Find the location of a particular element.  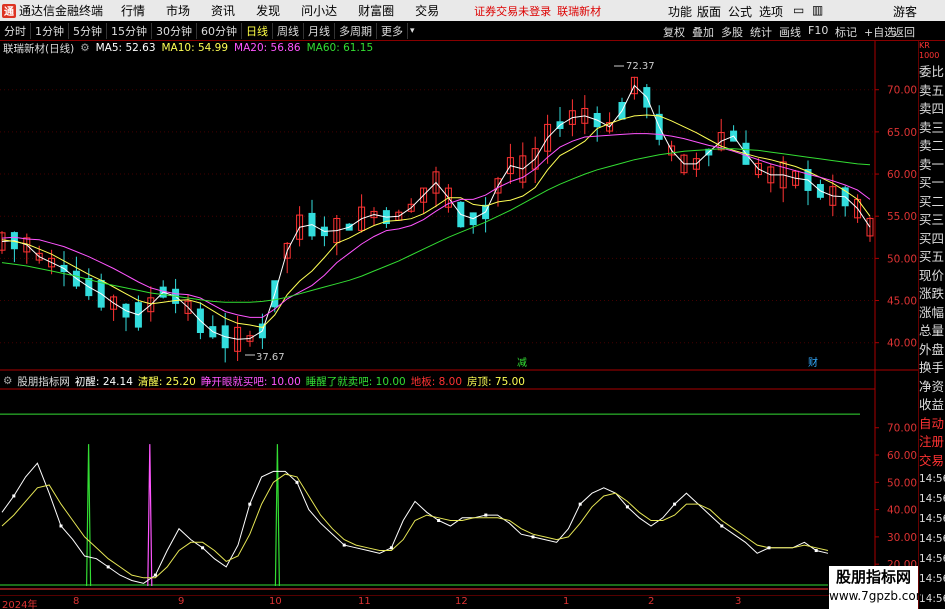

y-tick-label: 50.00 is located at coordinates (902, 259).